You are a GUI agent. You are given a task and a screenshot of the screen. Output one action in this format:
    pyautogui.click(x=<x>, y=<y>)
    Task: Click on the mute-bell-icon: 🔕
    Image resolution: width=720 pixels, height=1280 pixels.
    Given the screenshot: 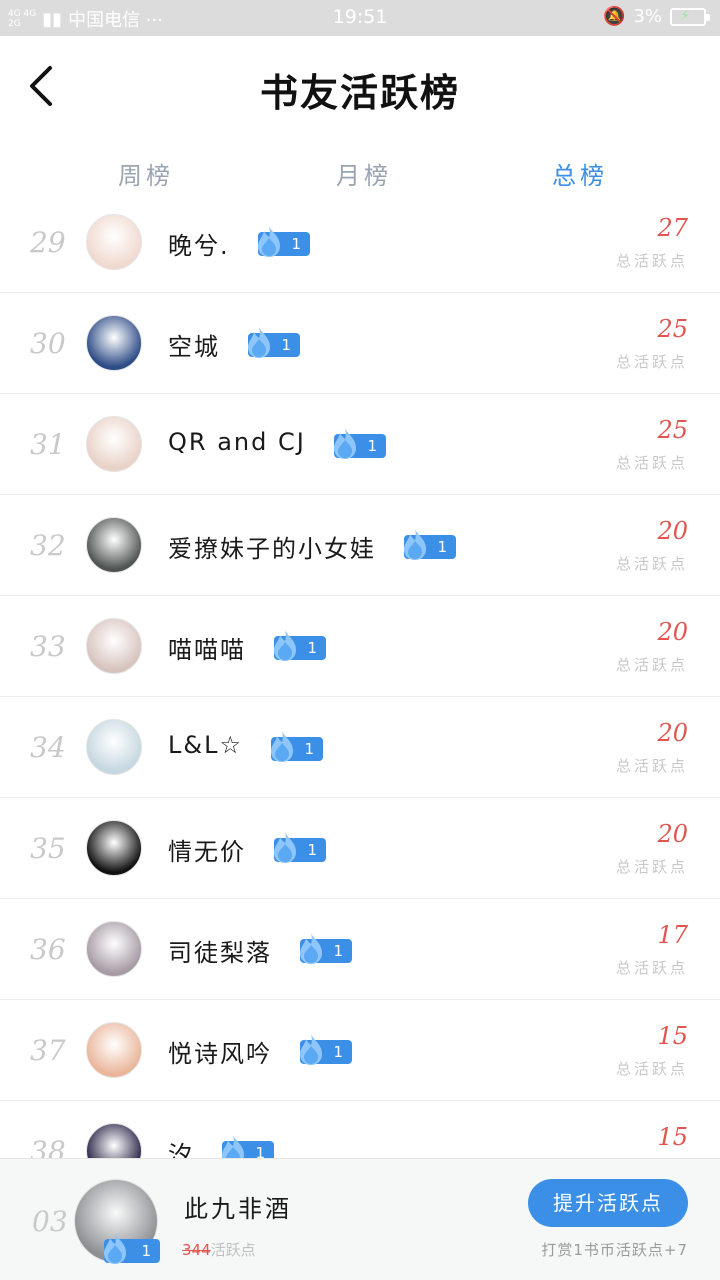 What is the action you would take?
    pyautogui.click(x=614, y=16)
    